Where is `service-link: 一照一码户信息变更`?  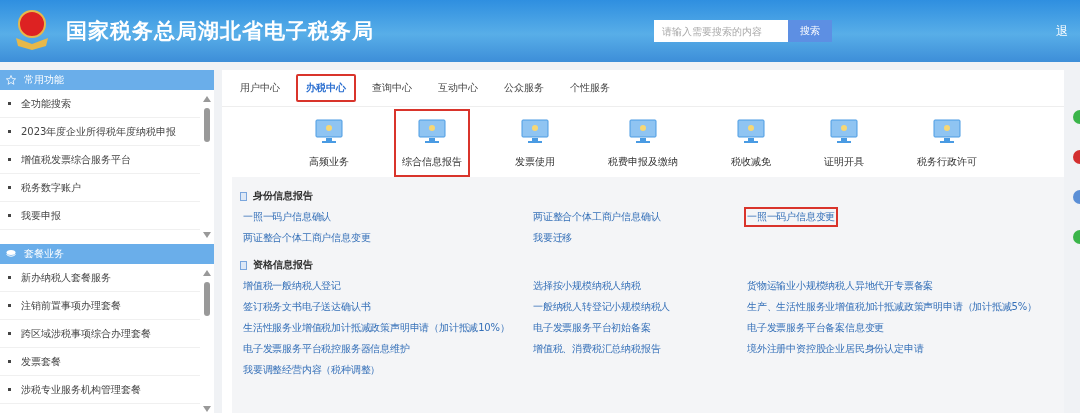
service-link: 一照一码户信息变更 is located at coordinates (791, 217).